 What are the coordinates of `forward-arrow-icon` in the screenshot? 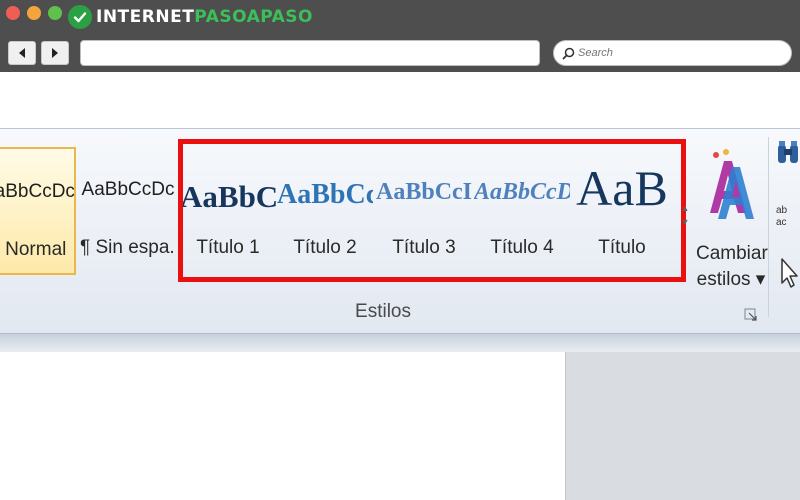 It's located at (55, 53).